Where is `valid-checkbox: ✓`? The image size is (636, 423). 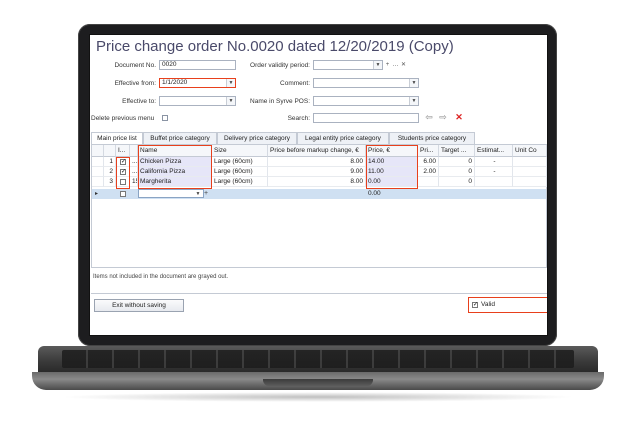 valid-checkbox: ✓ is located at coordinates (475, 305).